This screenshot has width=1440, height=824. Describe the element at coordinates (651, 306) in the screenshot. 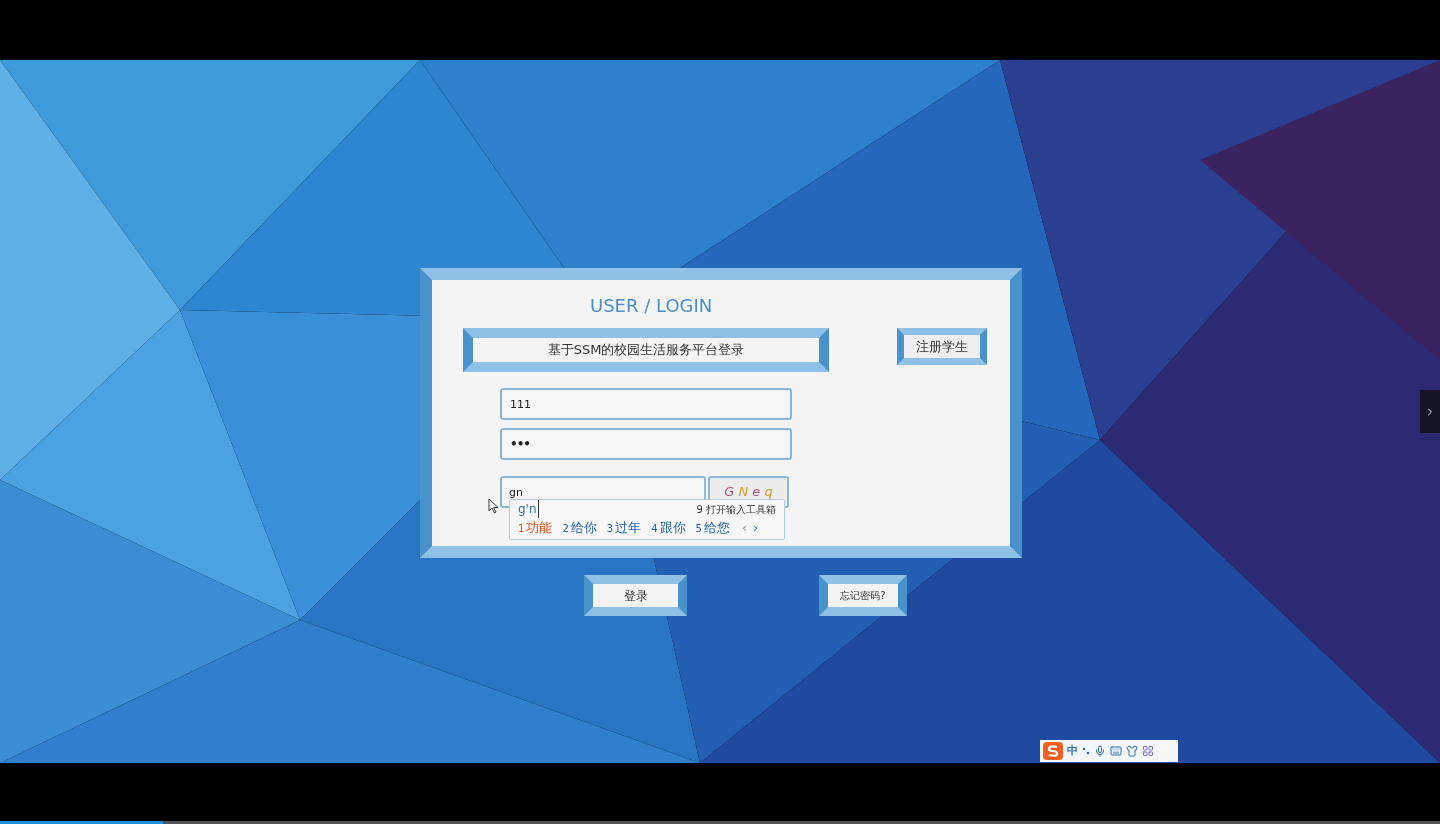

I see `login-title: USER / LOGIN` at that location.